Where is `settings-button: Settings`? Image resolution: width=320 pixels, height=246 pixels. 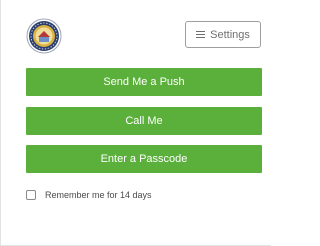
settings-button: Settings is located at coordinates (223, 34).